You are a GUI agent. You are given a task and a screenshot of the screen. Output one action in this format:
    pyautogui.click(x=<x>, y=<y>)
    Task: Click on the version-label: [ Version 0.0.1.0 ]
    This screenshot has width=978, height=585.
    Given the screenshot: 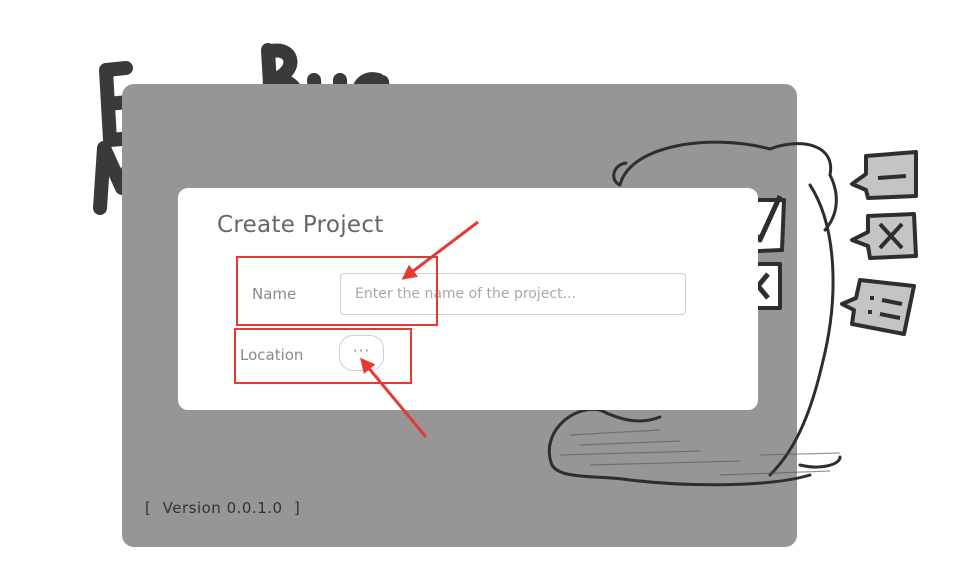 What is the action you would take?
    pyautogui.click(x=222, y=508)
    